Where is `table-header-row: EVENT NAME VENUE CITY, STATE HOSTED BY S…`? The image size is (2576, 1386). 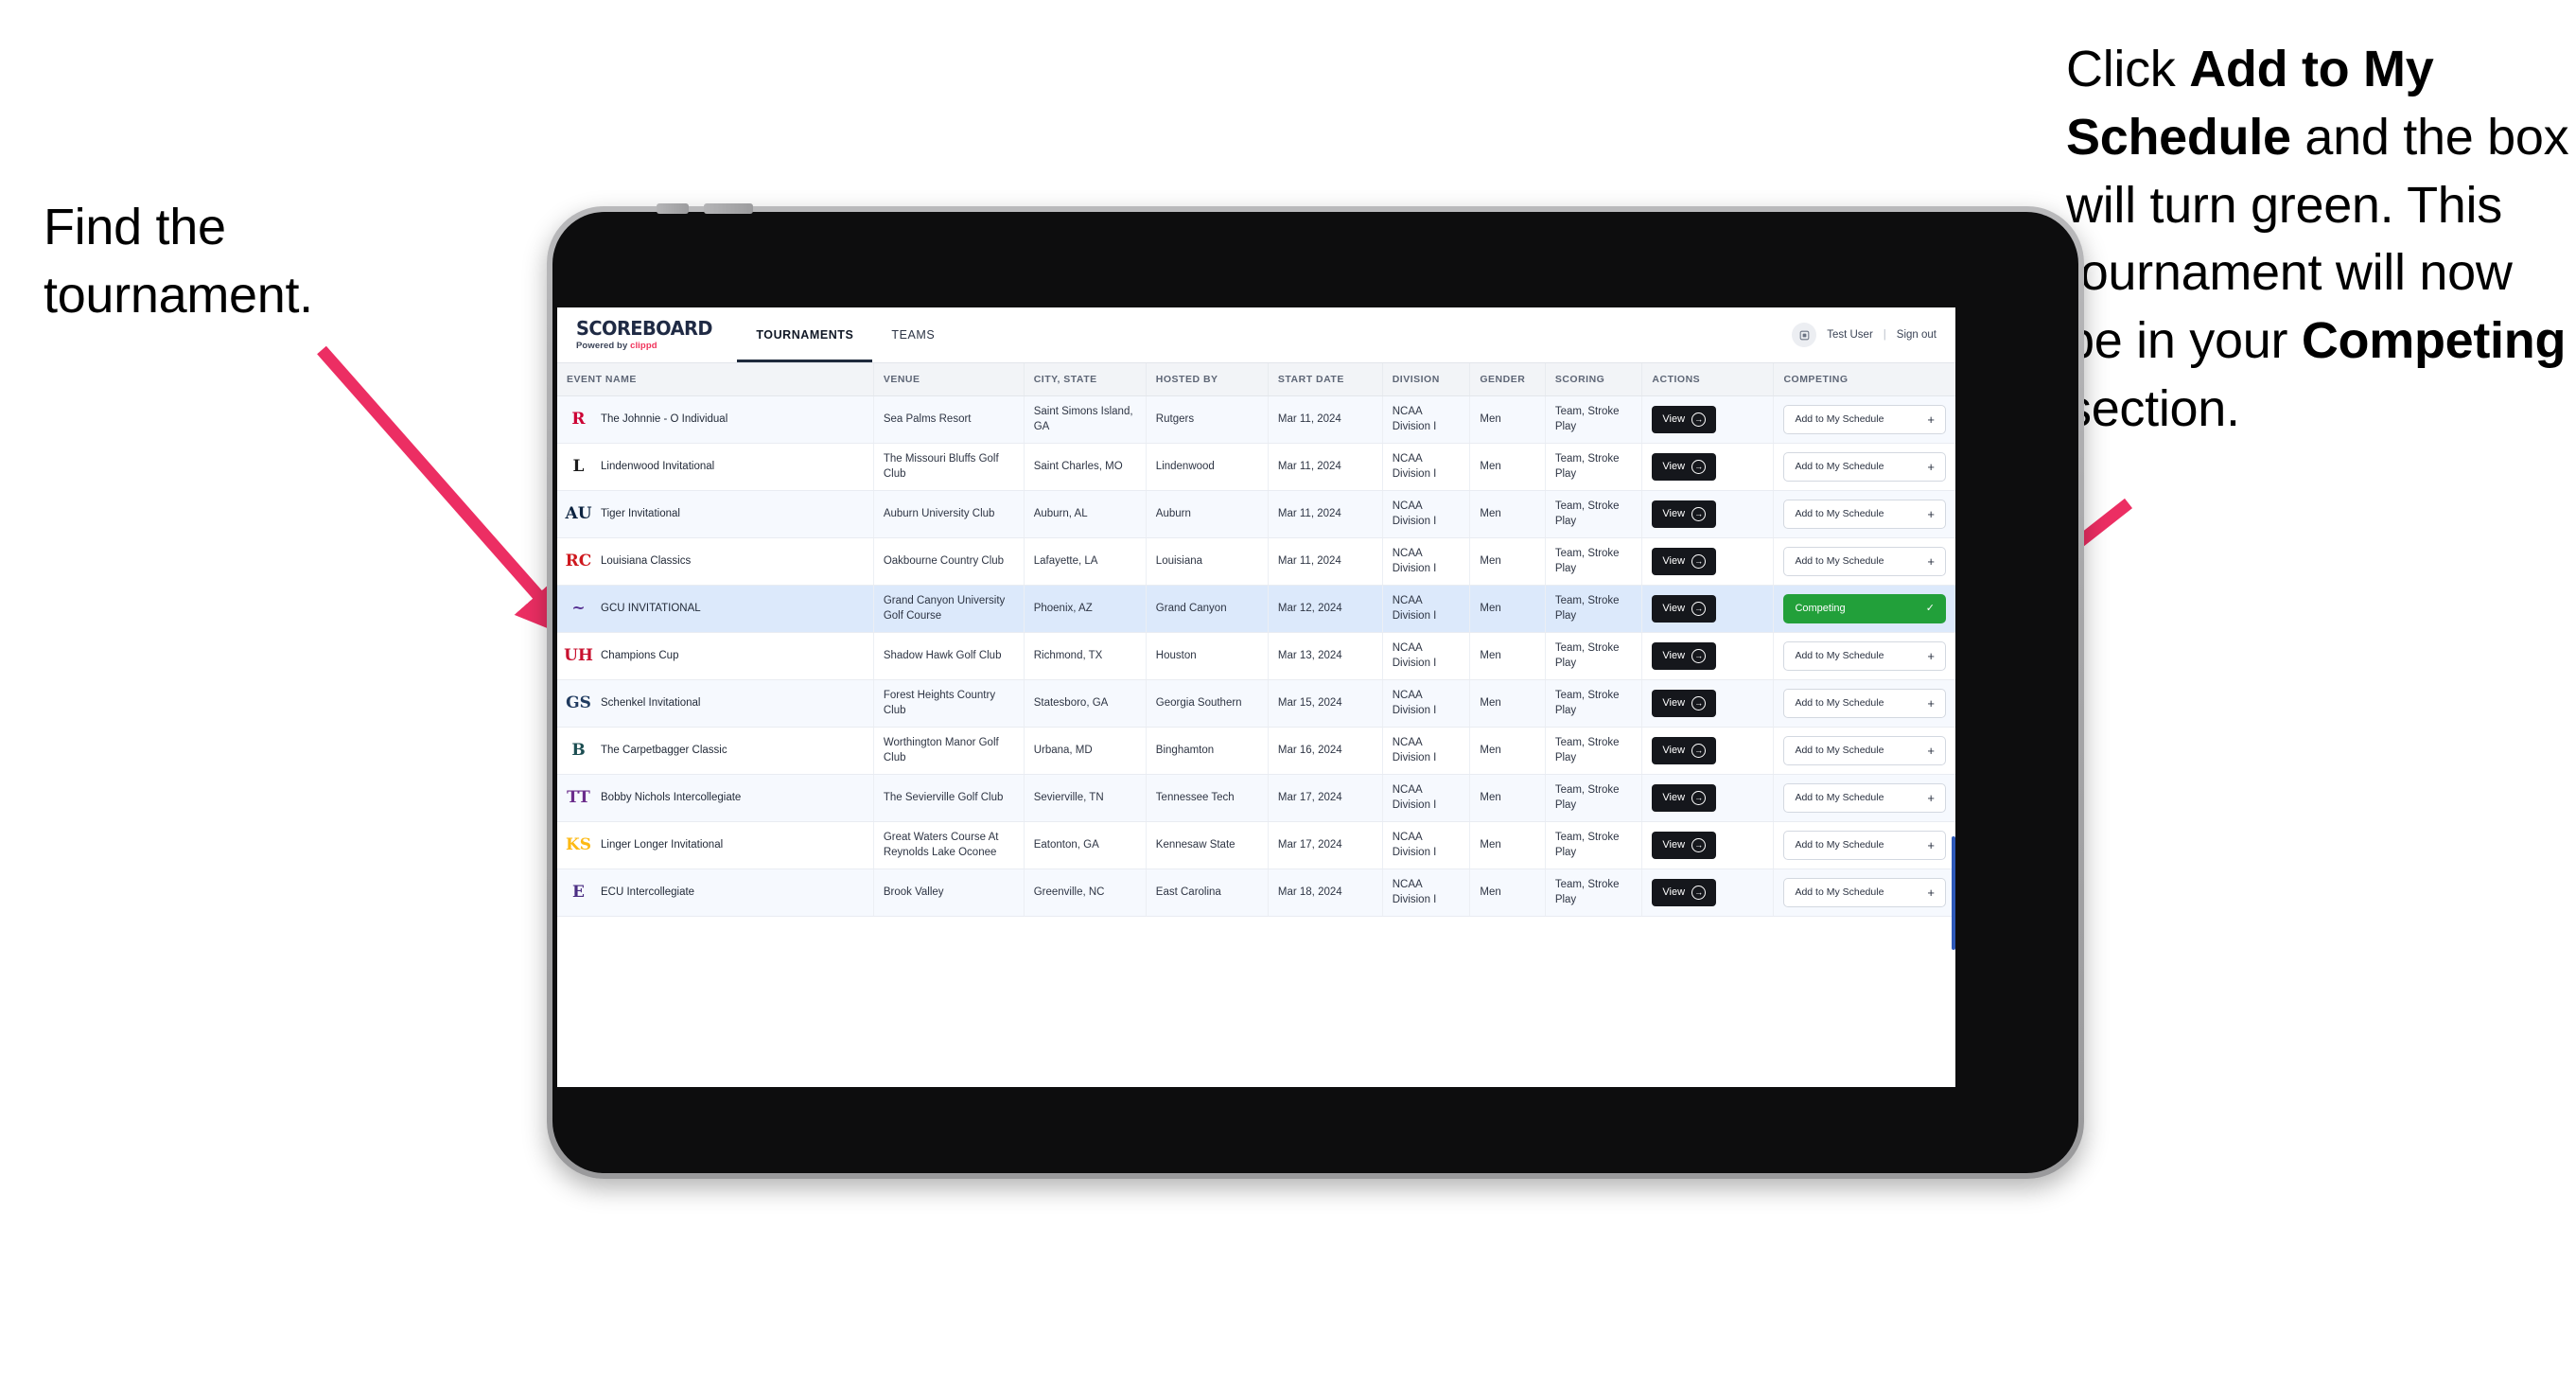
table-header-row: EVENT NAME VENUE CITY, STATE HOSTED BY S… is located at coordinates (1256, 379).